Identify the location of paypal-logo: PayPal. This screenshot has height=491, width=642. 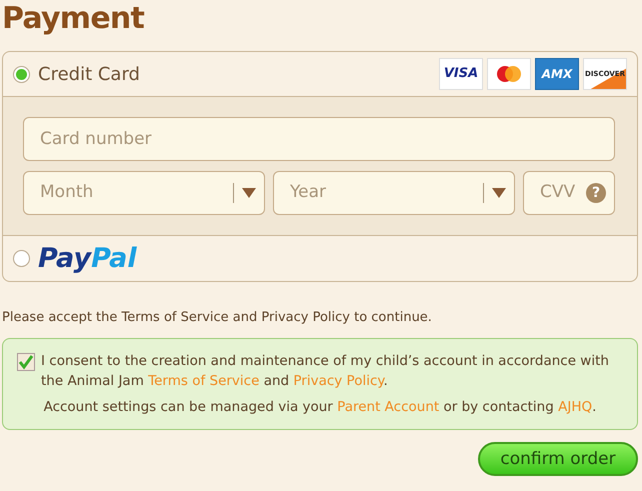
(87, 258).